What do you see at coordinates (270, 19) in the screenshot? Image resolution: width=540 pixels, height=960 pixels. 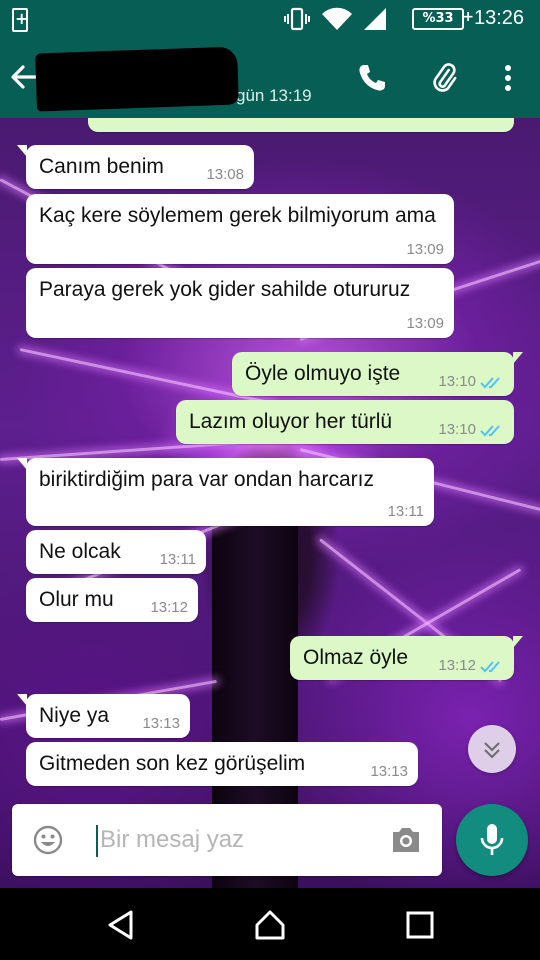 I see `status-bar: %33 13:26` at bounding box center [270, 19].